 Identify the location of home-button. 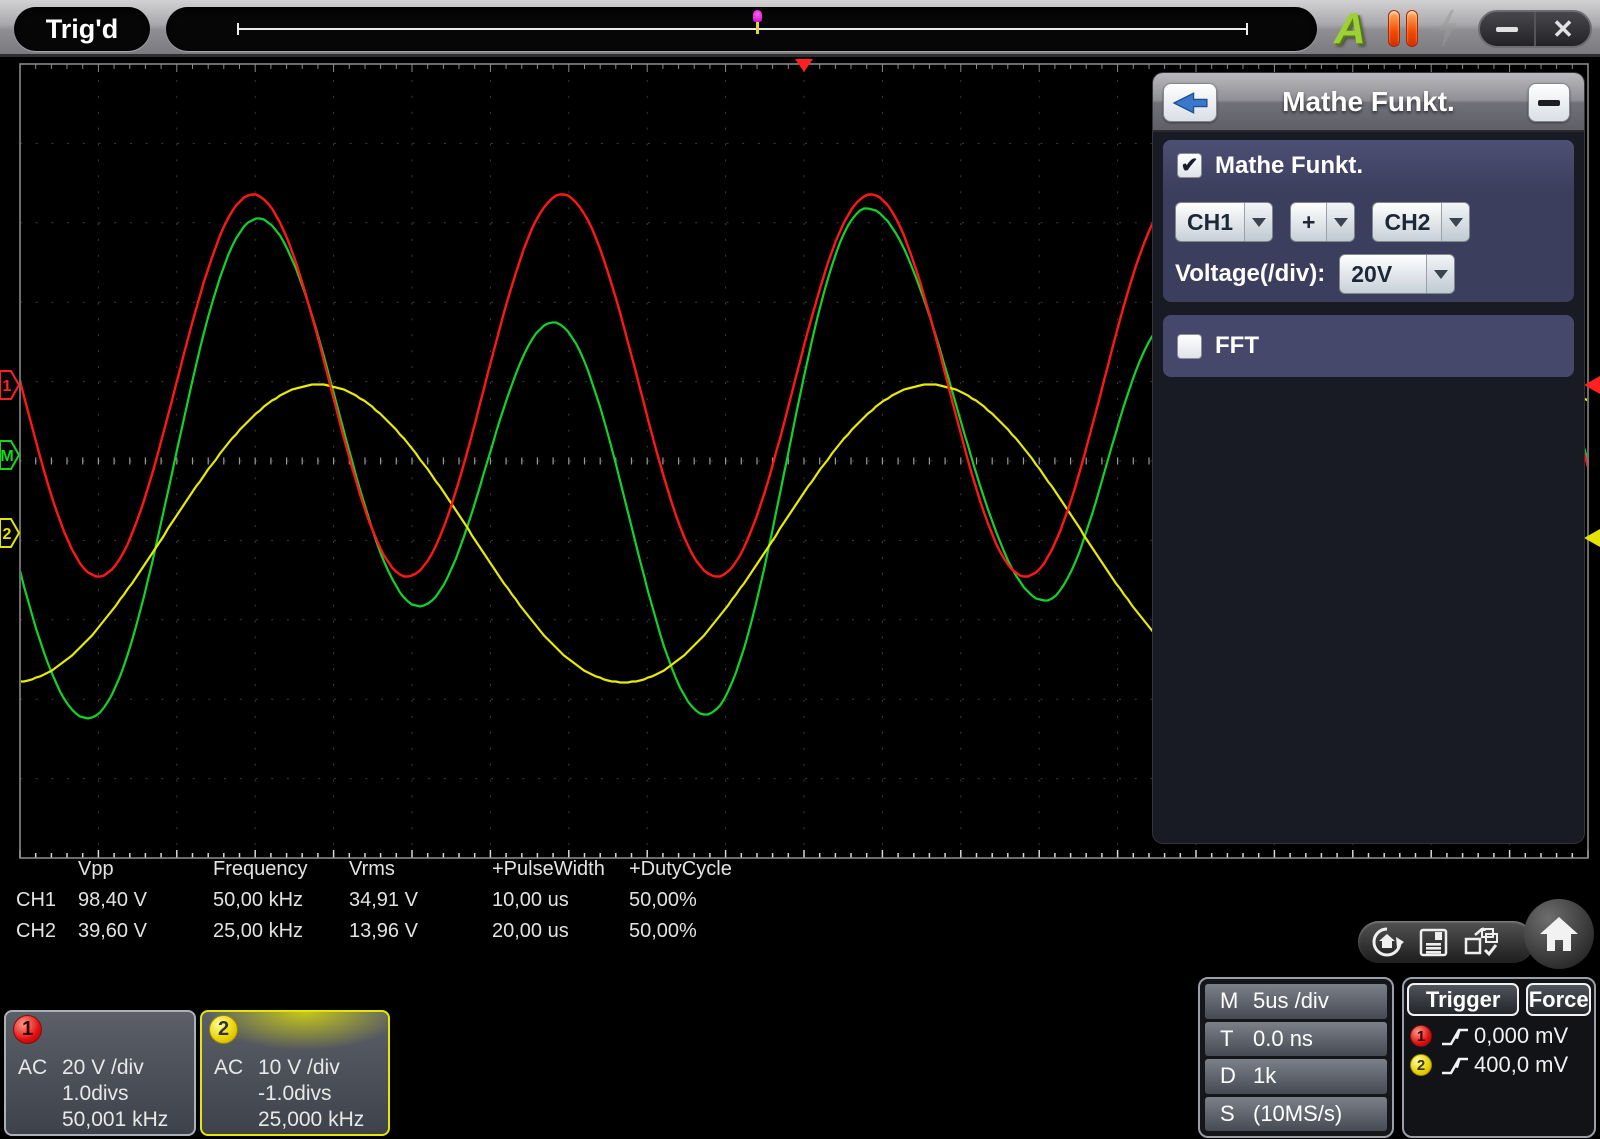
(1559, 934).